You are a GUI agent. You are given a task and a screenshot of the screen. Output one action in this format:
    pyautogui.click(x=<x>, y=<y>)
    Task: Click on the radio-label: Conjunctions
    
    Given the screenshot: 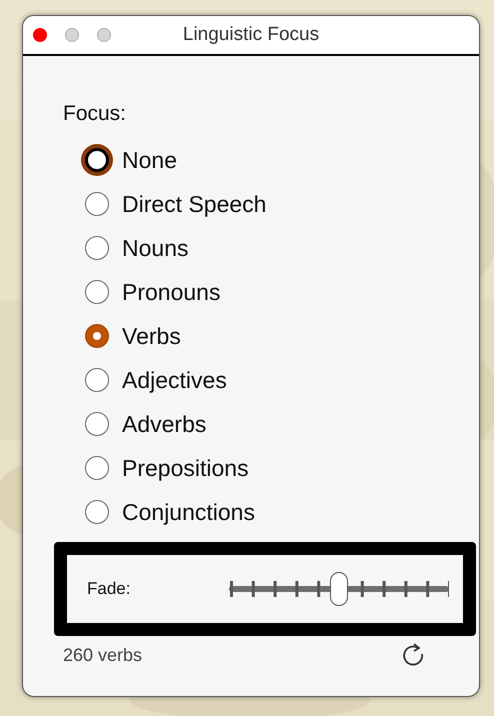 What is the action you would take?
    pyautogui.click(x=188, y=512)
    